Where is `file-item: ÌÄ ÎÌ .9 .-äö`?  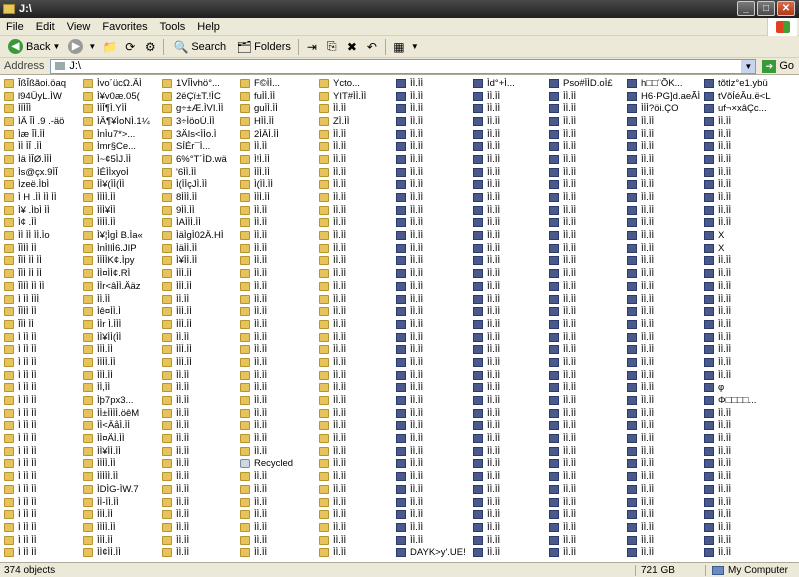
file-item: ÌÄ ÎÌ .9 .-äö is located at coordinates (43, 121).